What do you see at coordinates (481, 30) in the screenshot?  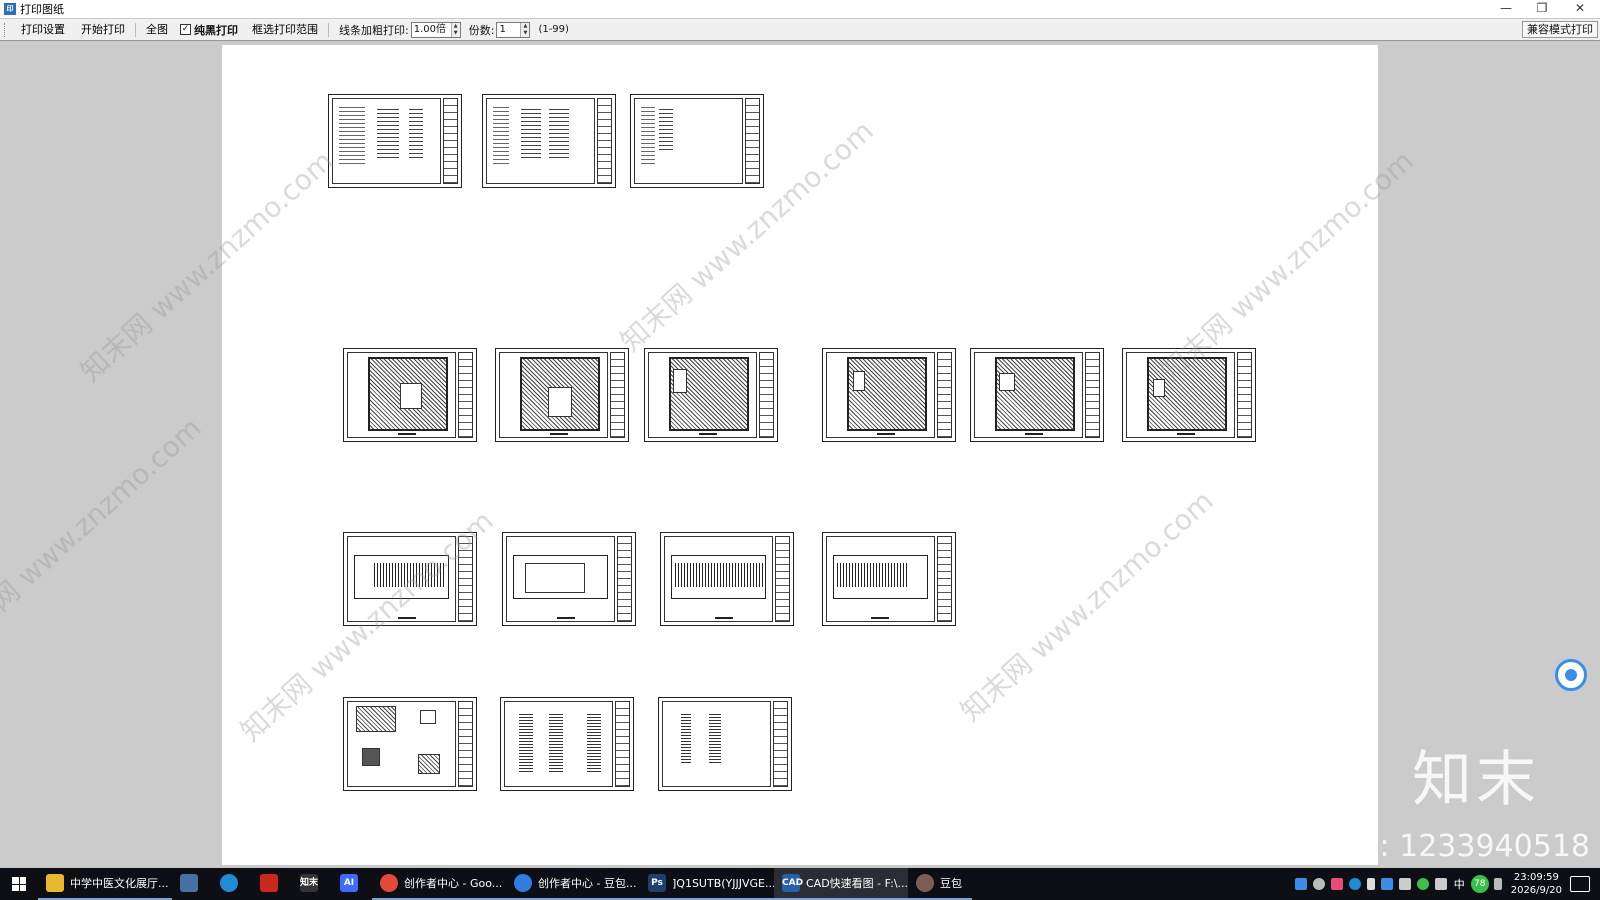 I see `copies-label: 份数:` at bounding box center [481, 30].